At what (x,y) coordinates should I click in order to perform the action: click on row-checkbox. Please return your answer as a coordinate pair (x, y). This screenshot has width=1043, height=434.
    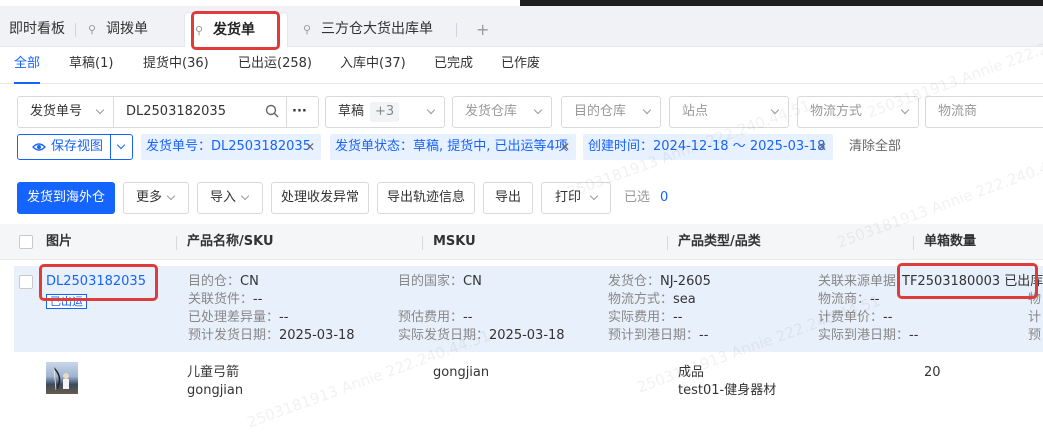
    Looking at the image, I should click on (26, 282).